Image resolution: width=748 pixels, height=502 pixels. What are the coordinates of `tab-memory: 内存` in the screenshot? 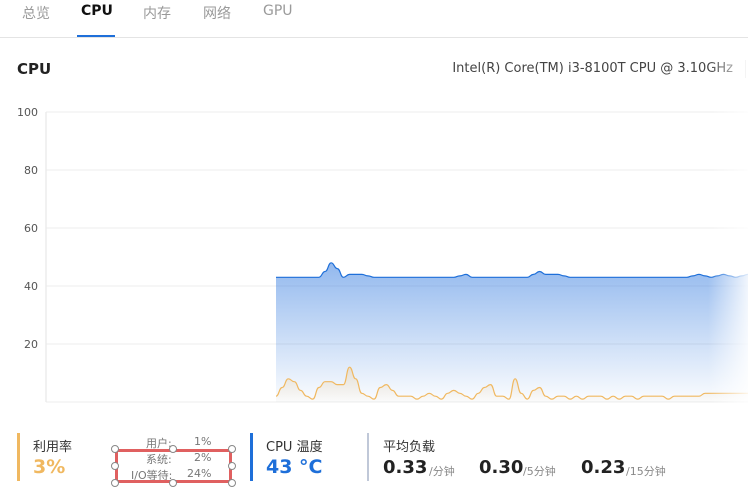 It's located at (157, 13).